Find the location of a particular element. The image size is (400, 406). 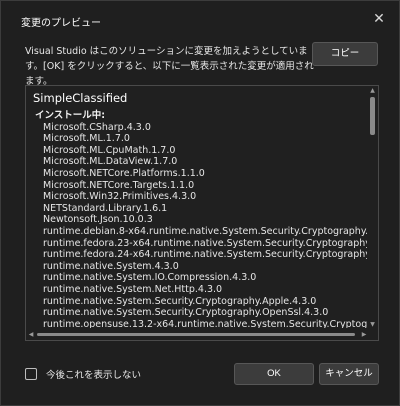

vertical-scrollbar: ▲ ▼ is located at coordinates (372, 208).